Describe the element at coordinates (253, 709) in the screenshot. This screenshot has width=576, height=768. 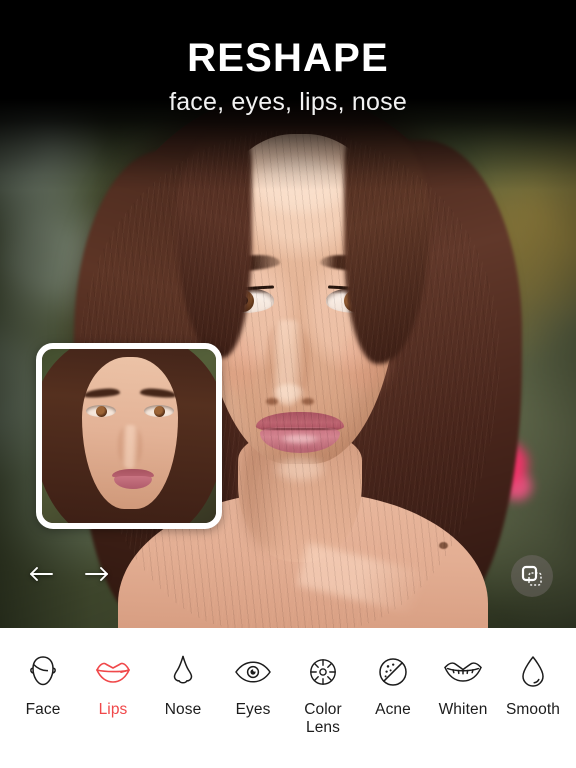
I see `tool-label: Eyes` at that location.